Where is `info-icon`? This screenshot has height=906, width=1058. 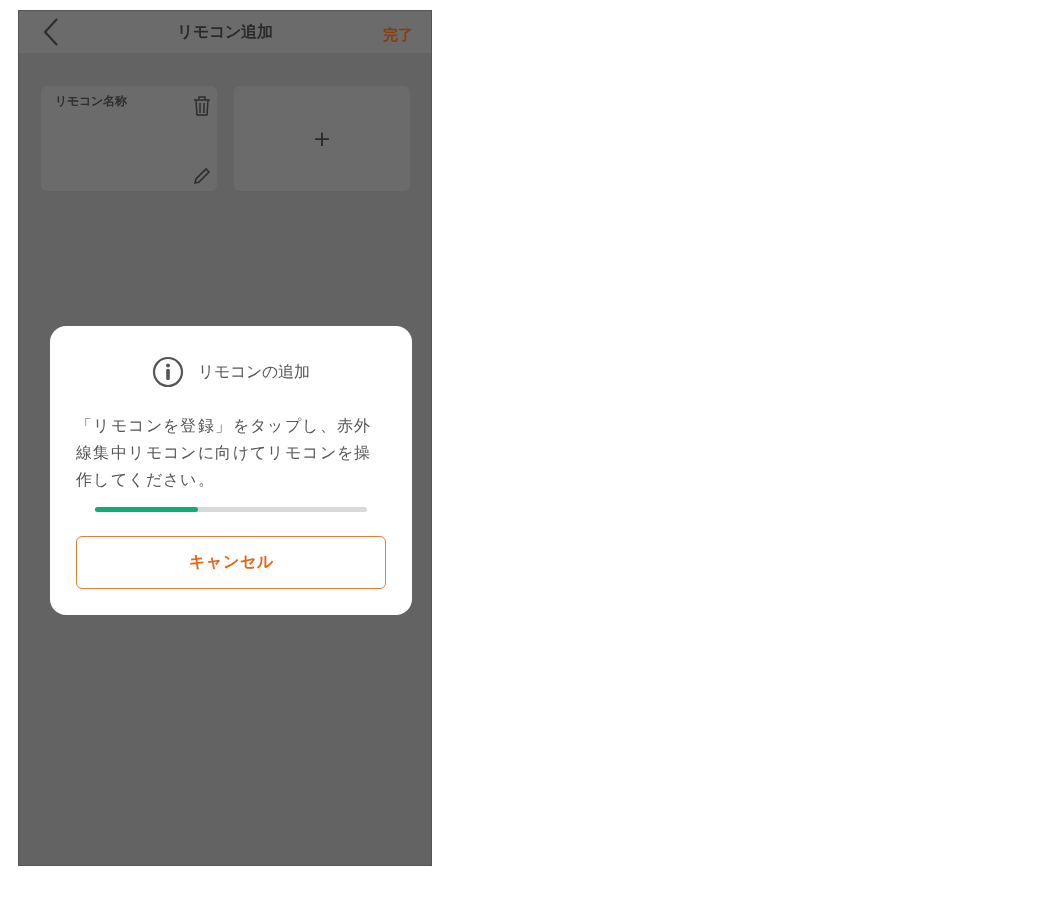
info-icon is located at coordinates (168, 372).